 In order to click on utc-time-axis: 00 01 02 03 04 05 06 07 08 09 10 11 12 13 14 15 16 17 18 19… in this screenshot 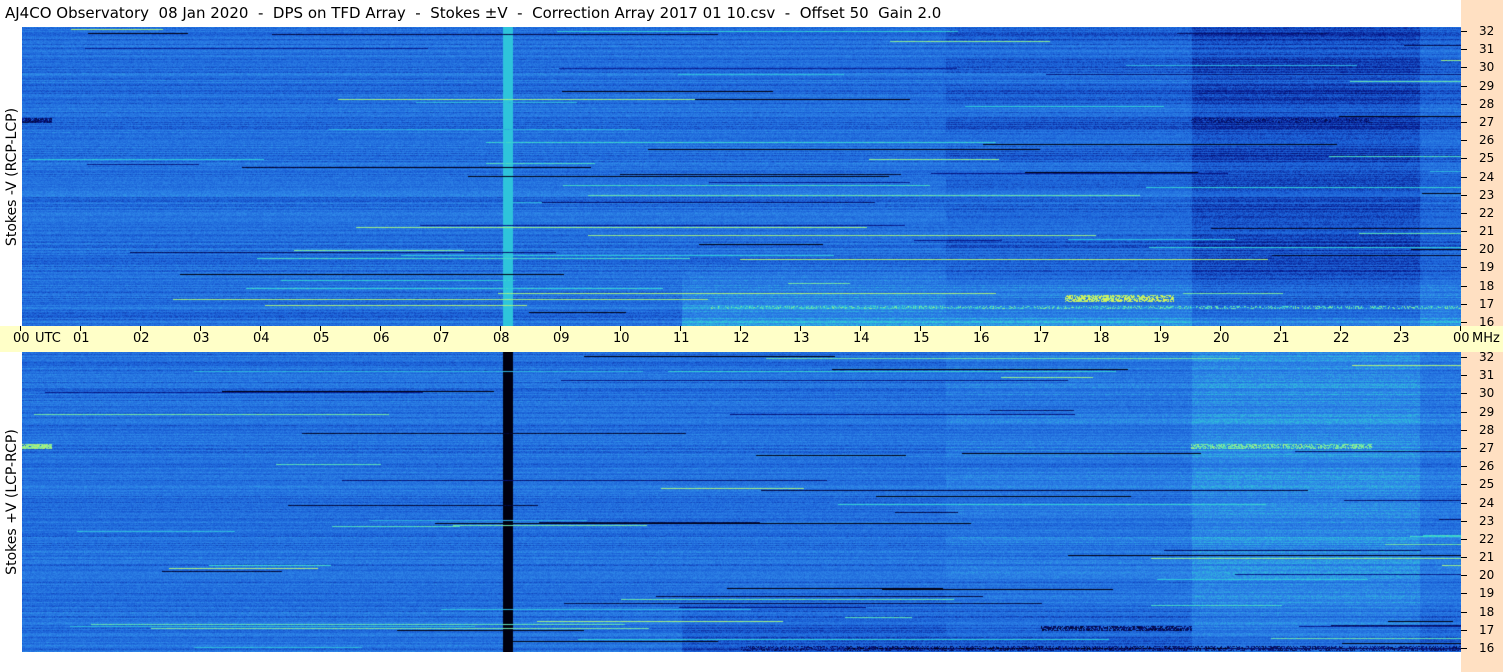, I will do `click(751, 339)`.